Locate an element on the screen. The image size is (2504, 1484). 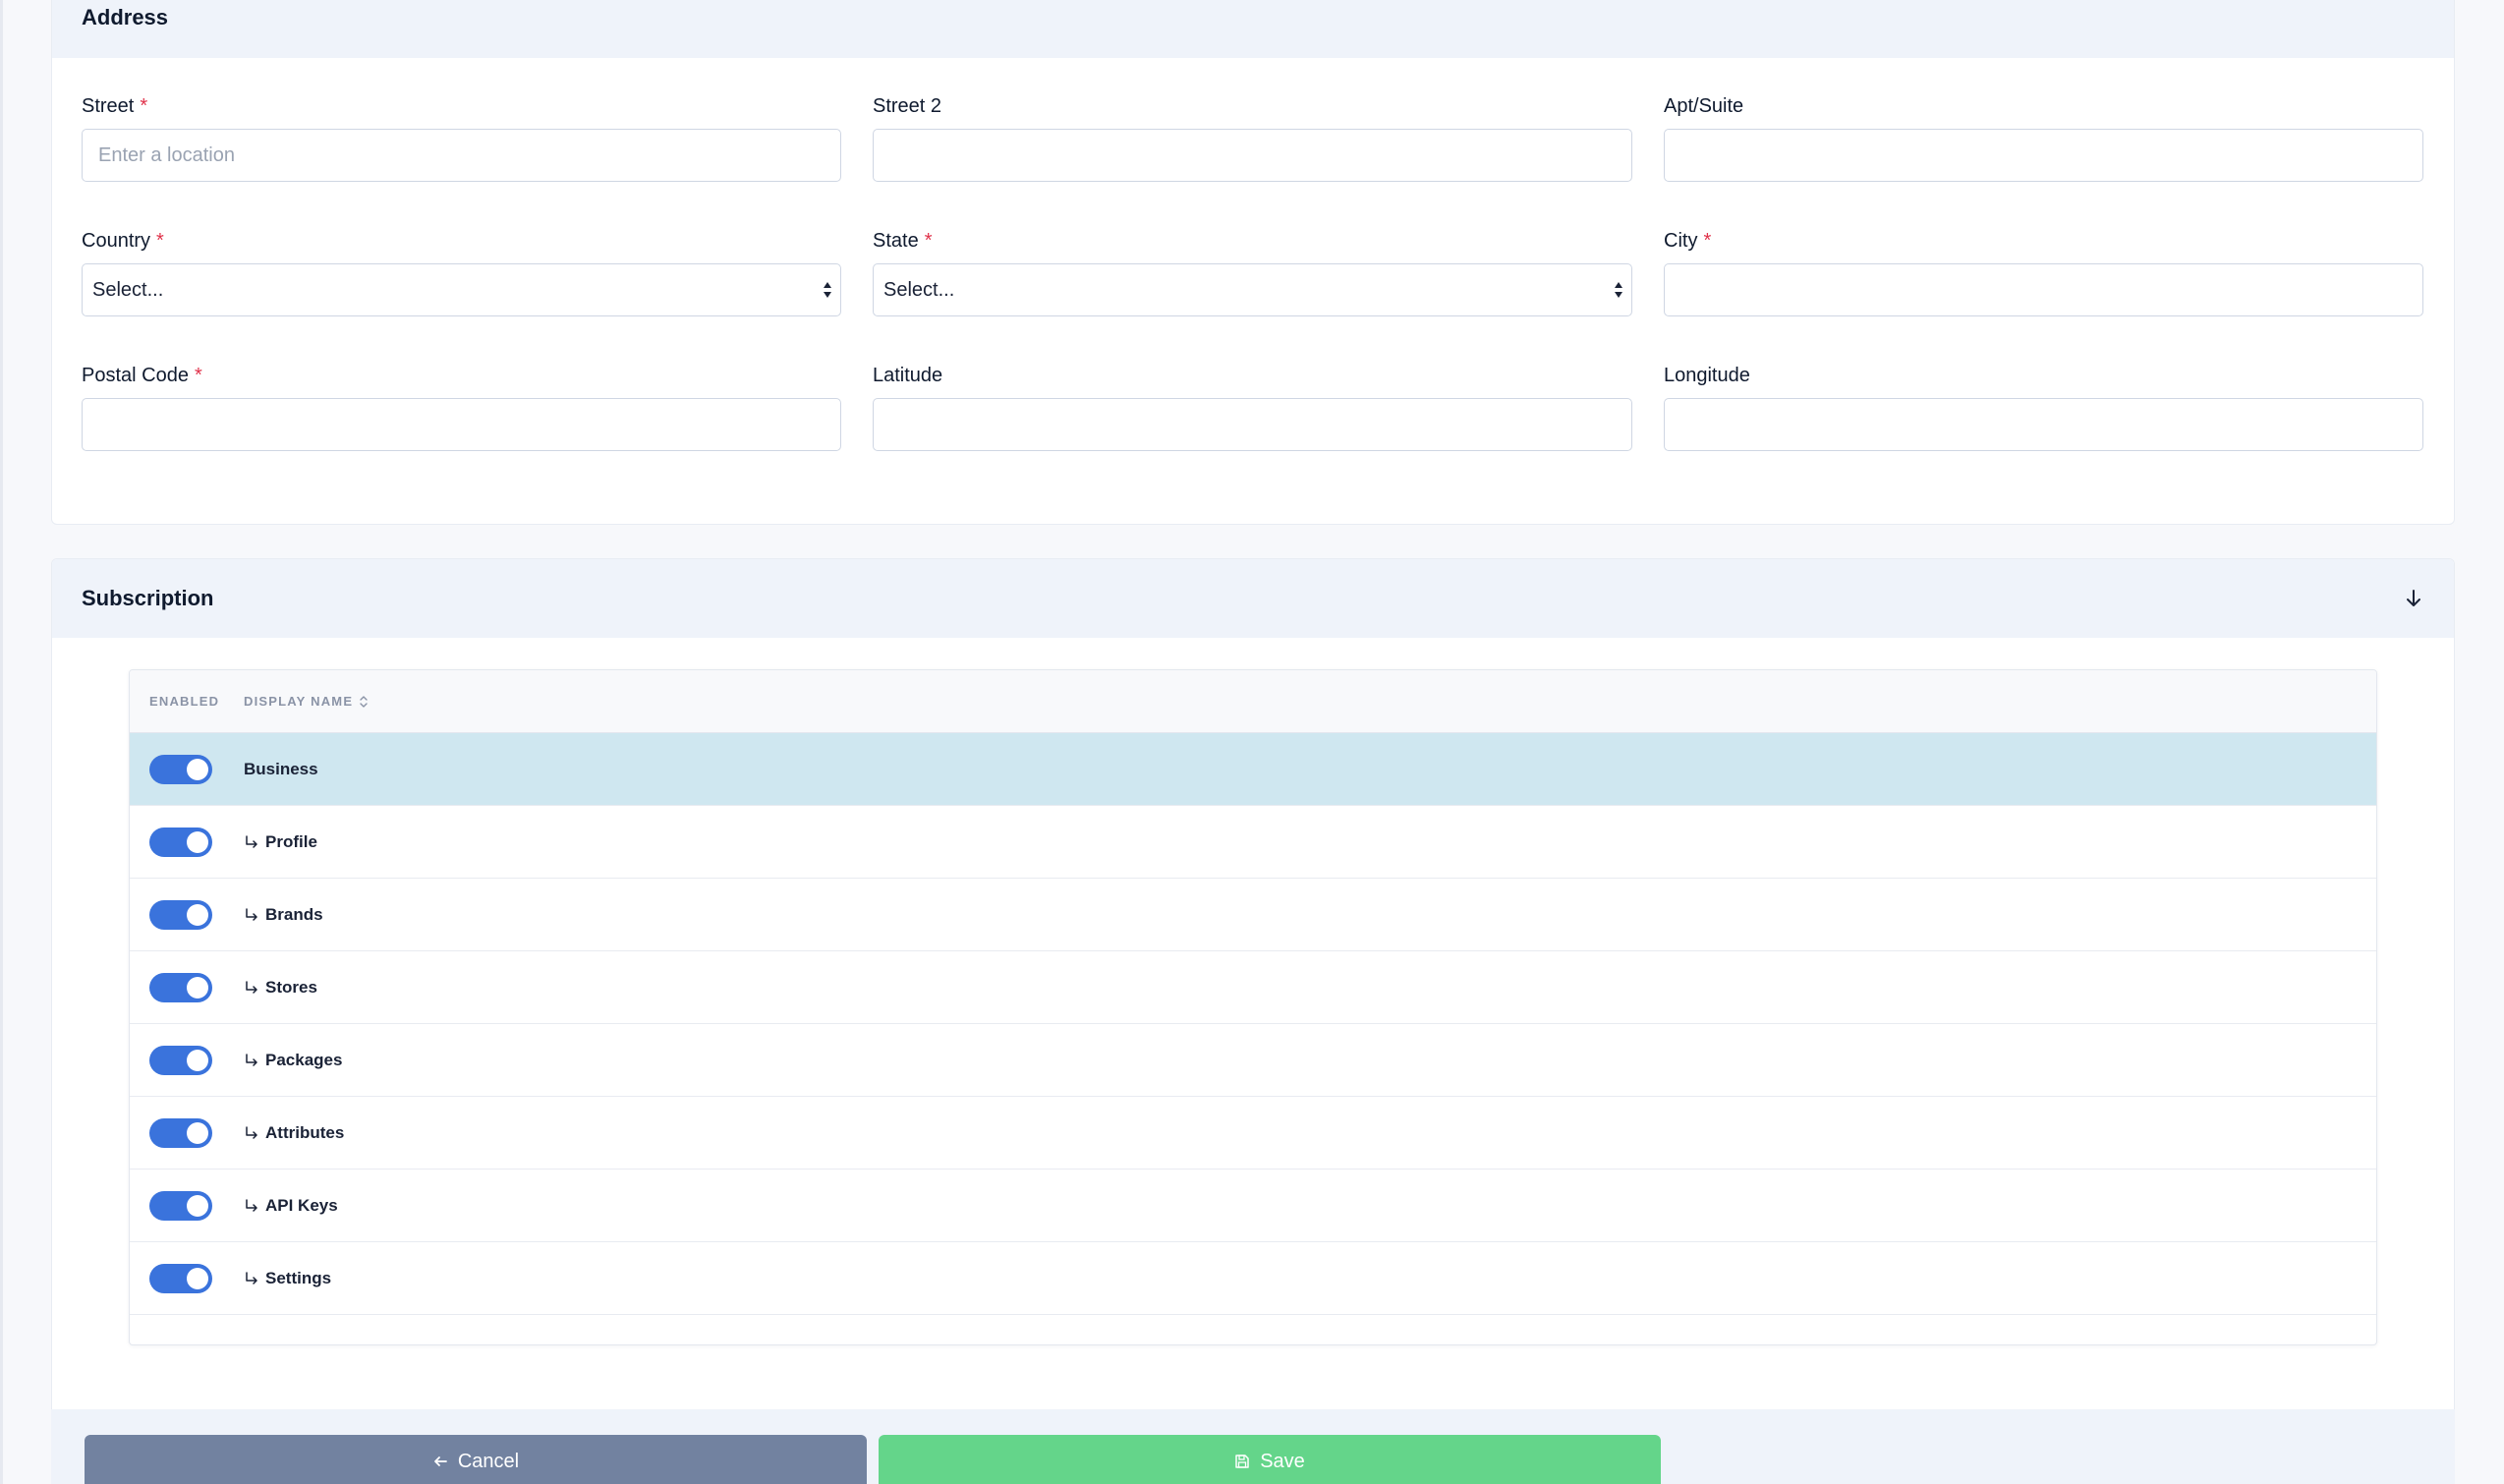
postal-input is located at coordinates (461, 424).